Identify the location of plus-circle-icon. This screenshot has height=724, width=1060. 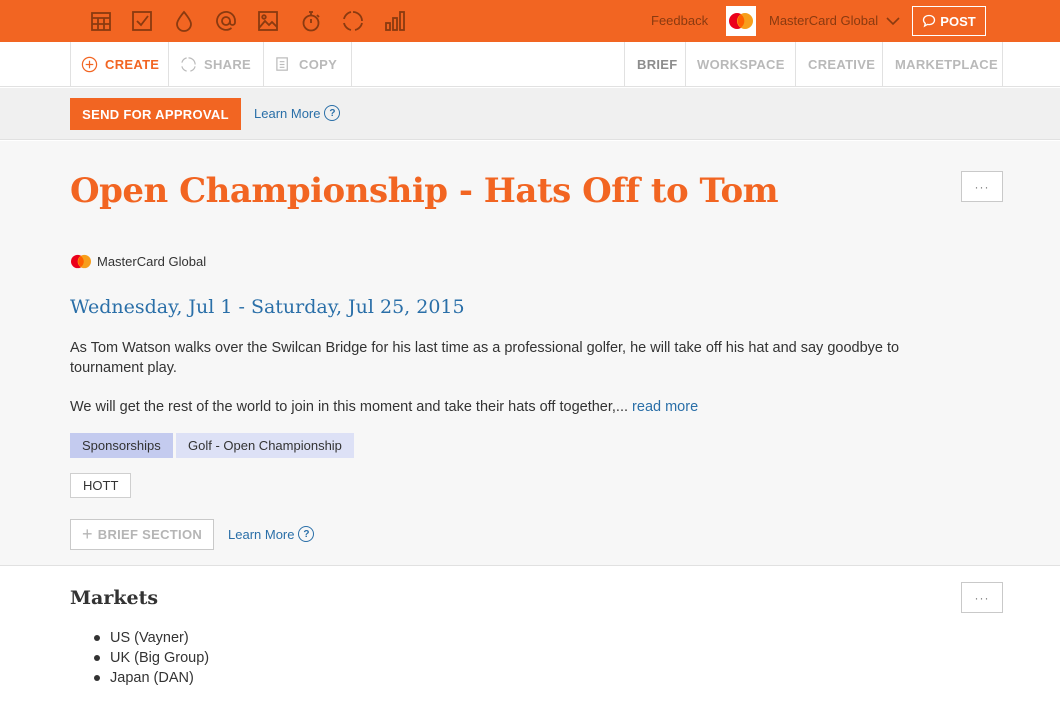
(89, 64).